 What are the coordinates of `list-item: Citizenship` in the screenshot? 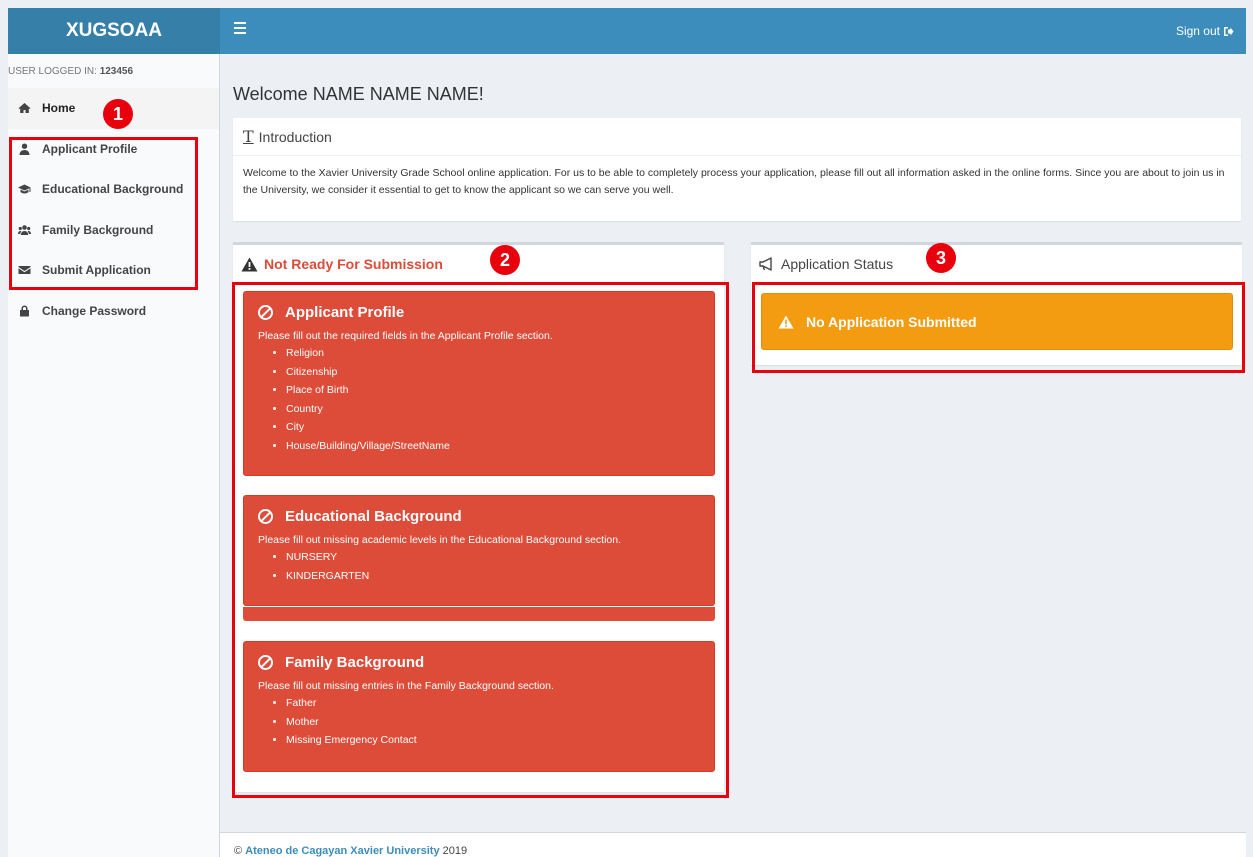 It's located at (493, 372).